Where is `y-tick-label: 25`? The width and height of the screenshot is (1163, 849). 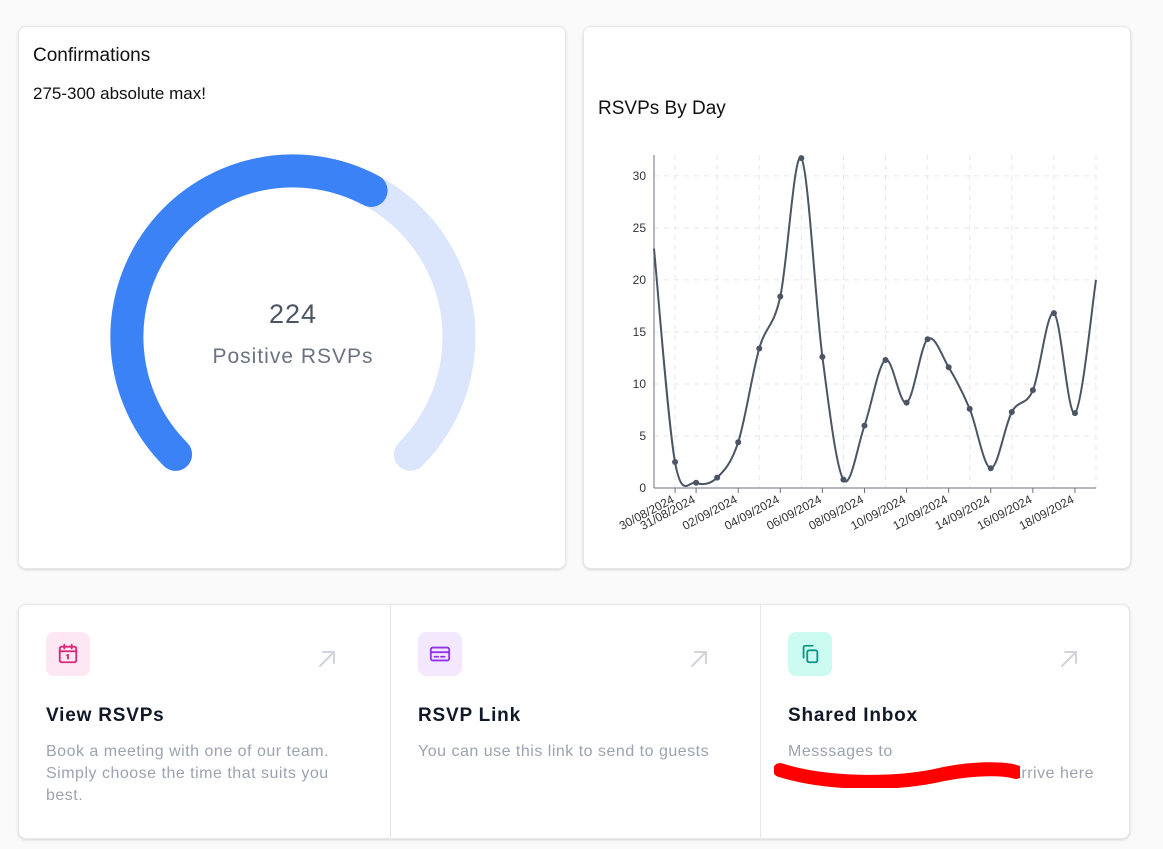
y-tick-label: 25 is located at coordinates (640, 228).